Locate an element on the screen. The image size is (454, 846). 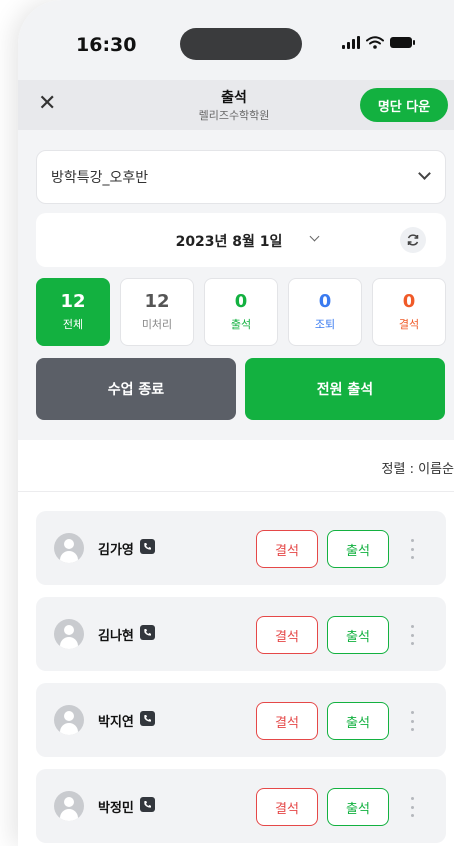
stat-present-label: 출석 is located at coordinates (241, 324).